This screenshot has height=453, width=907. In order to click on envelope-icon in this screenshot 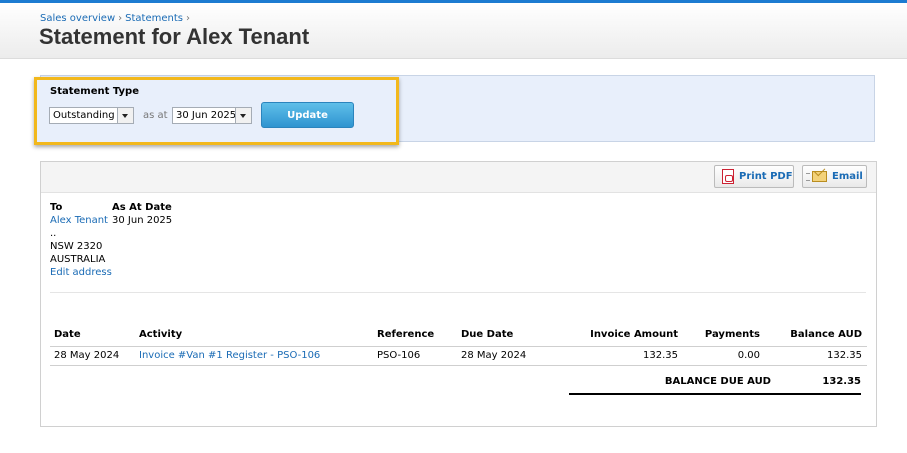, I will do `click(819, 176)`.